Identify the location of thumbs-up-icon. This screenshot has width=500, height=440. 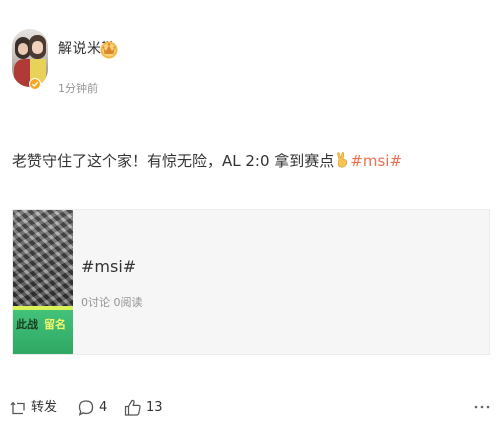
(132, 407).